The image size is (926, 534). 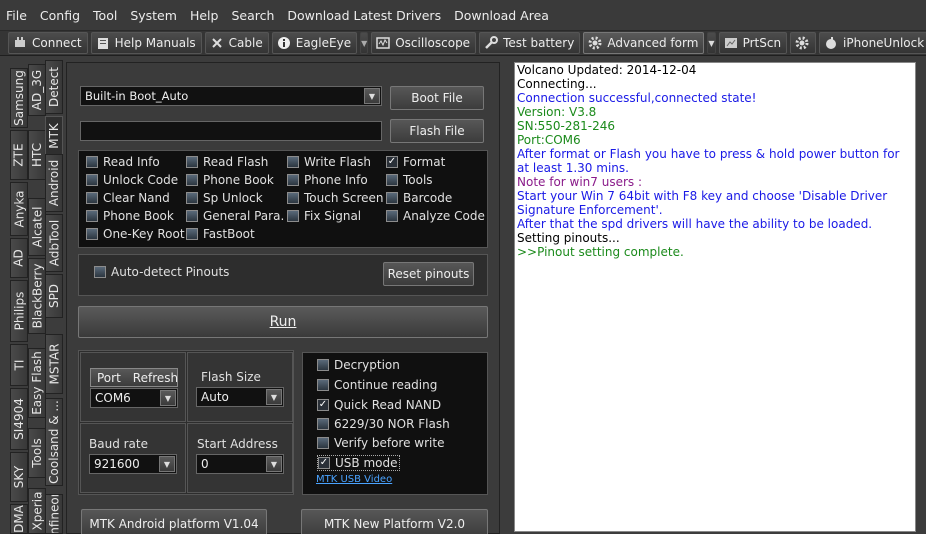 What do you see at coordinates (240, 397) in the screenshot?
I see `flash-size-select: Auto ▼` at bounding box center [240, 397].